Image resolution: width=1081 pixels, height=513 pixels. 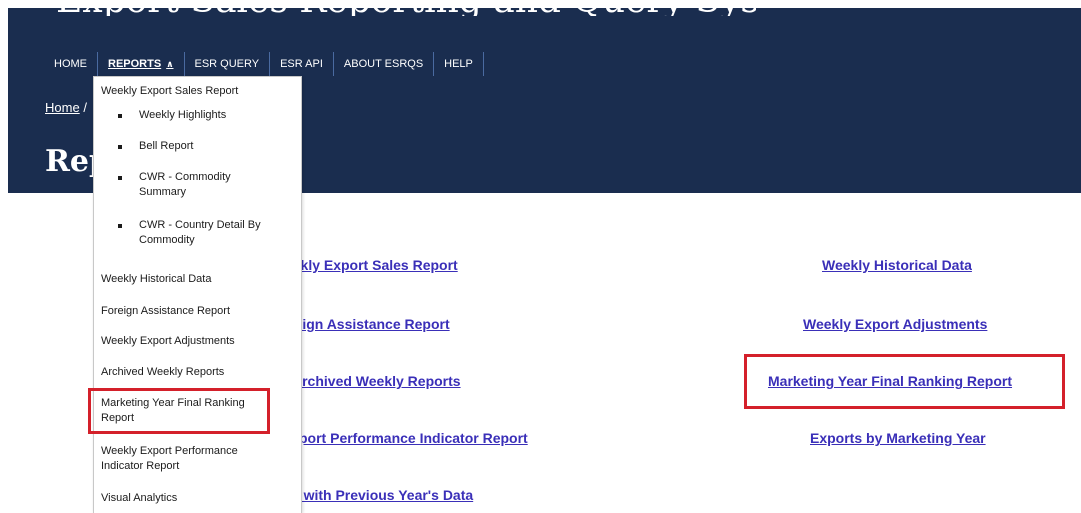 I want to click on dd-weekly-historical-data: Weekly Historical Data, so click(x=156, y=279).